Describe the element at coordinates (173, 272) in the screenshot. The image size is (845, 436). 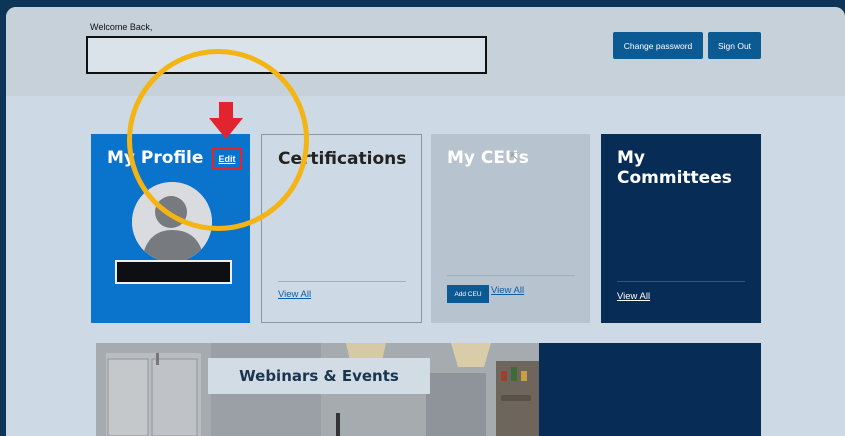
I see `profile-name-redacted` at that location.